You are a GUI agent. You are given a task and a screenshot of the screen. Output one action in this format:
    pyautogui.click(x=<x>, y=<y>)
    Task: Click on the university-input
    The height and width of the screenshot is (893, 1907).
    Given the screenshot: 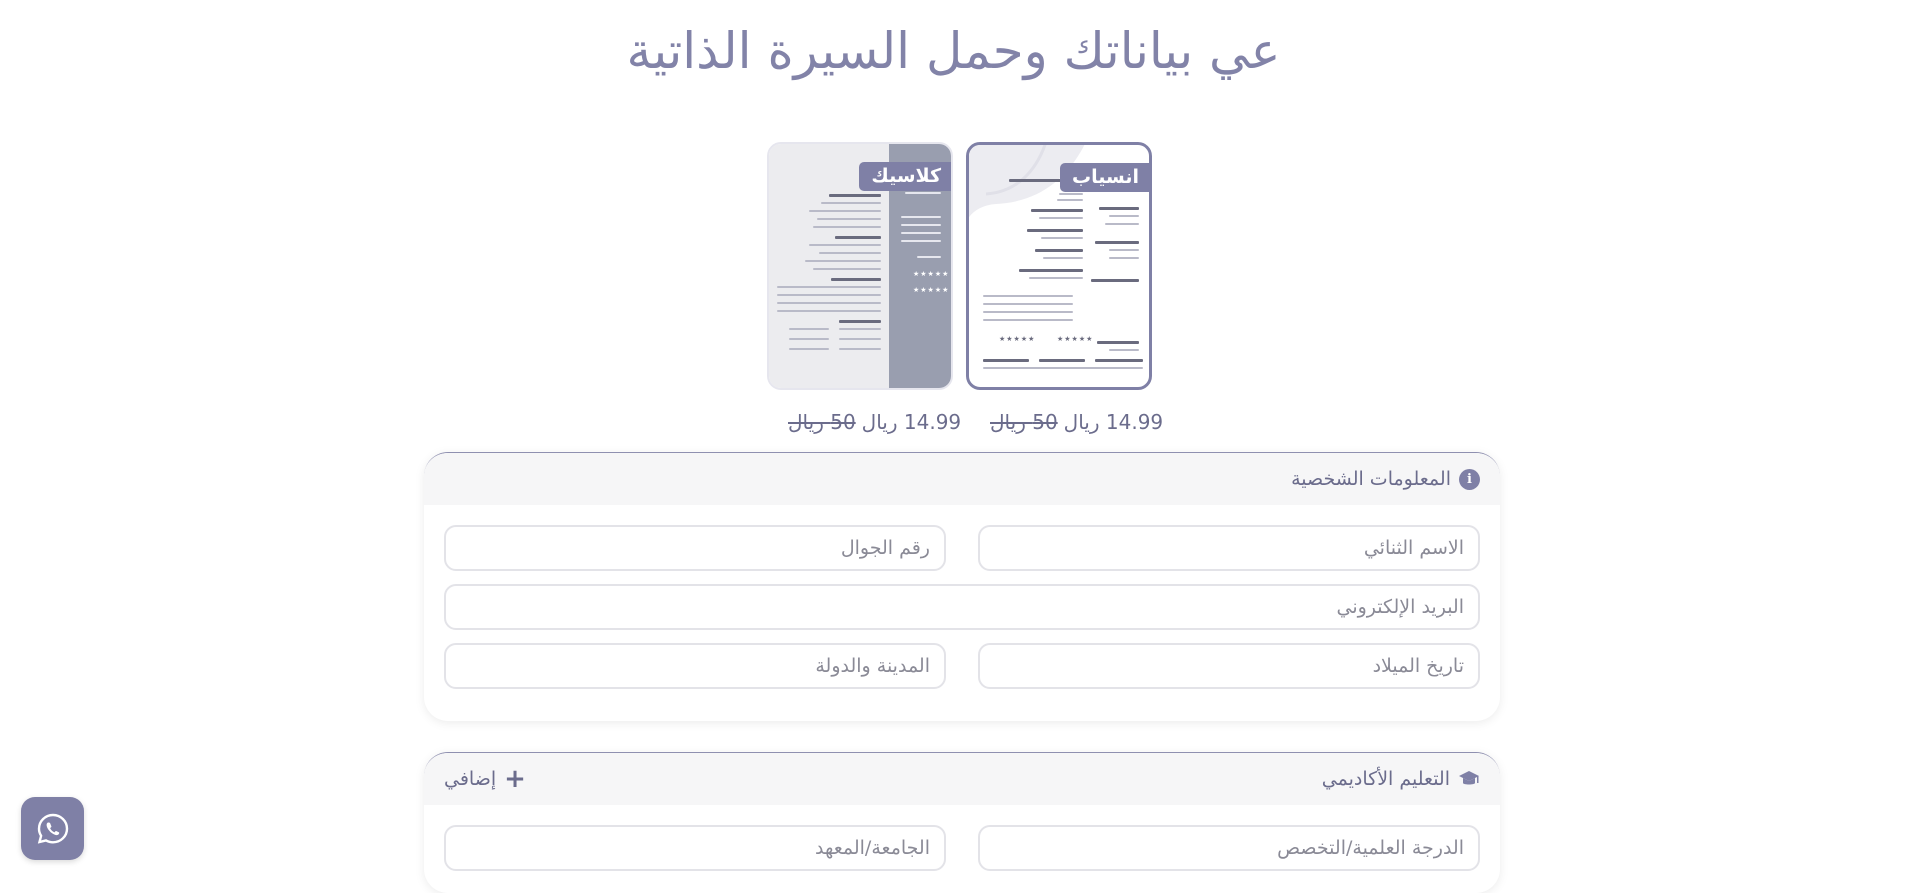 What is the action you would take?
    pyautogui.click(x=695, y=848)
    